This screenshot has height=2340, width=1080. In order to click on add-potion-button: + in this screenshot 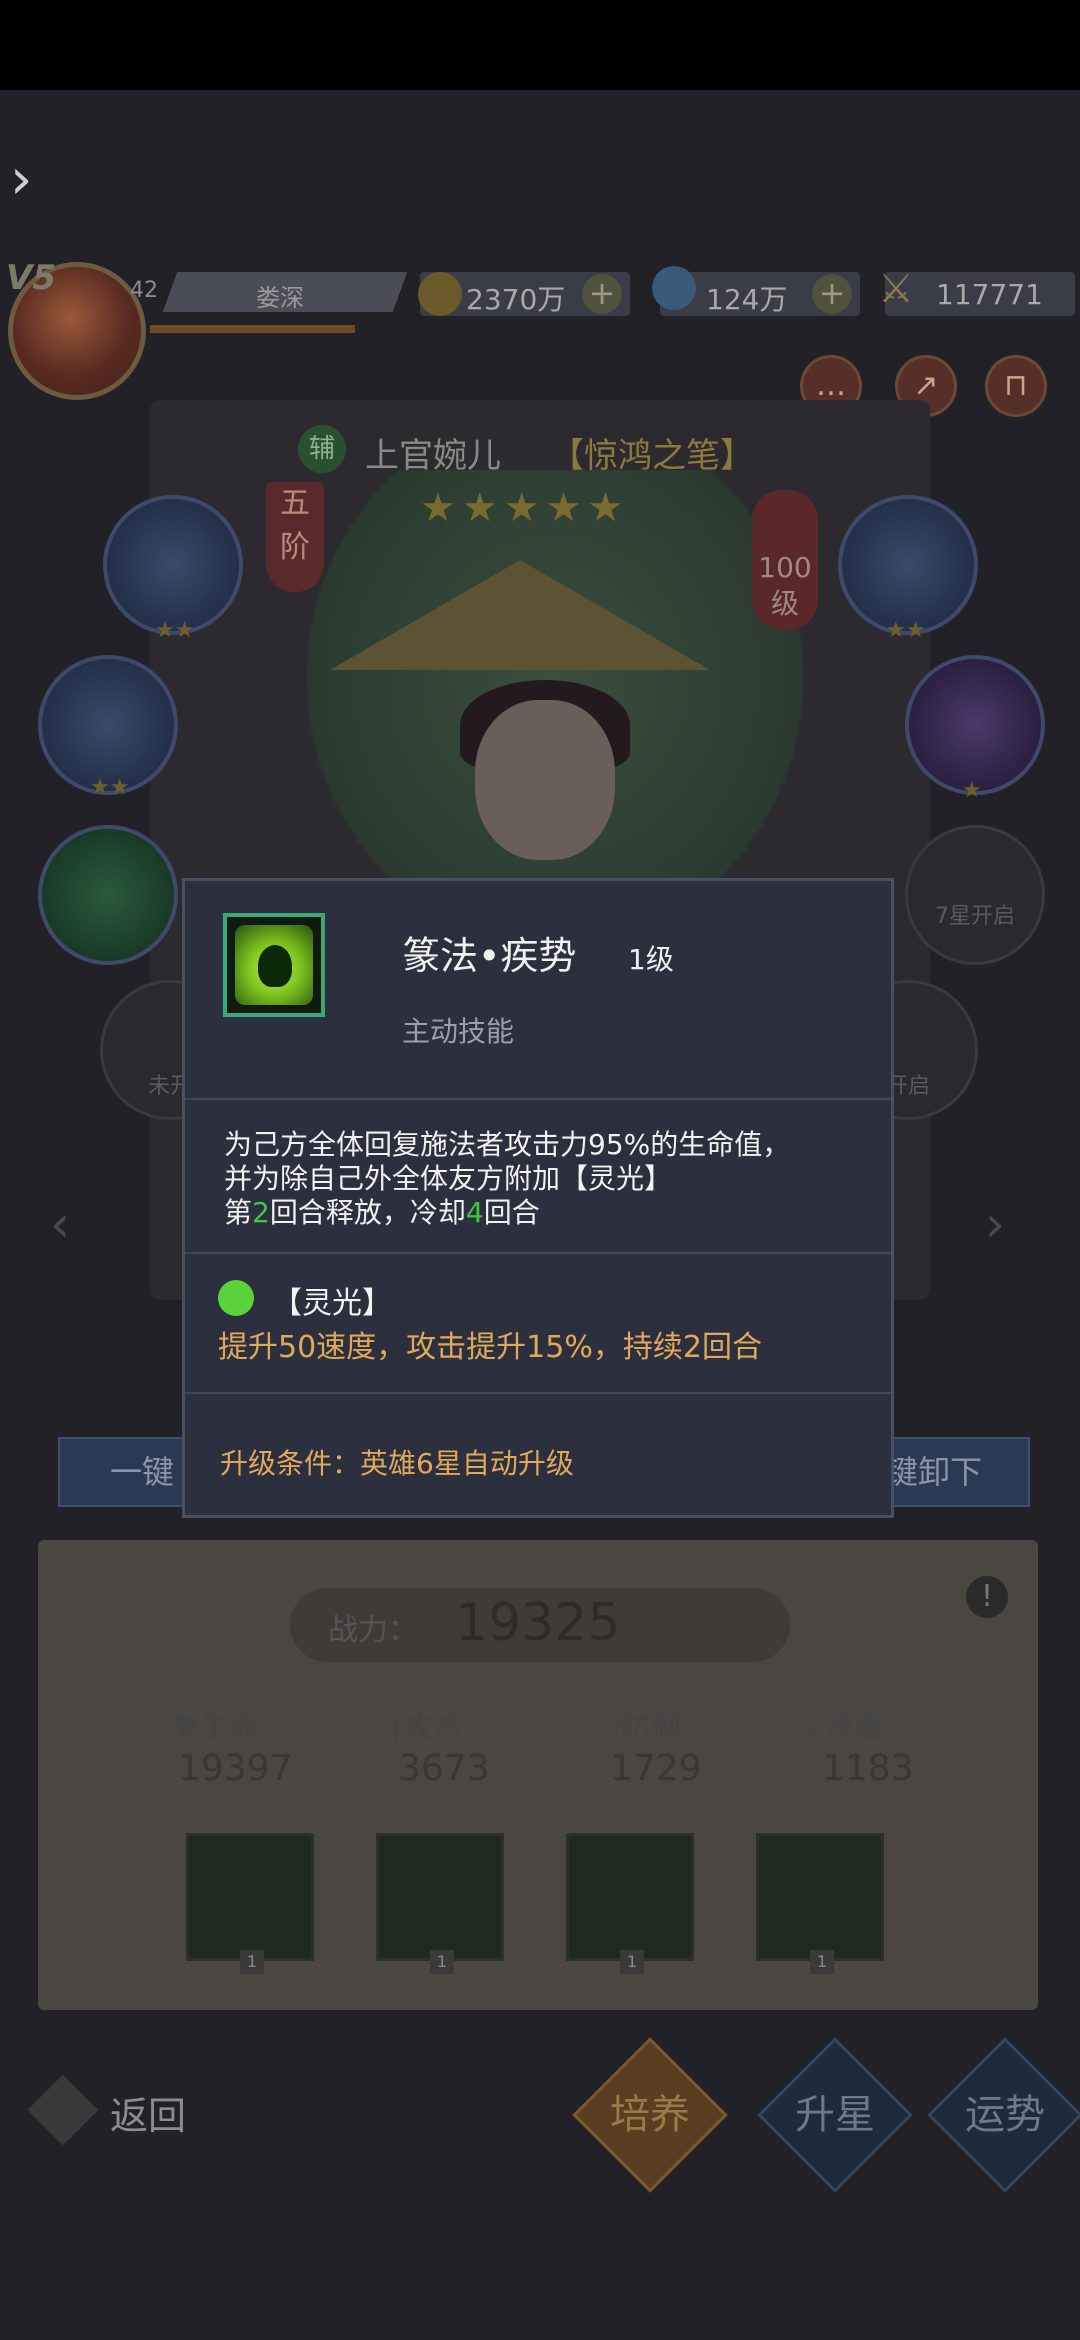, I will do `click(832, 294)`.